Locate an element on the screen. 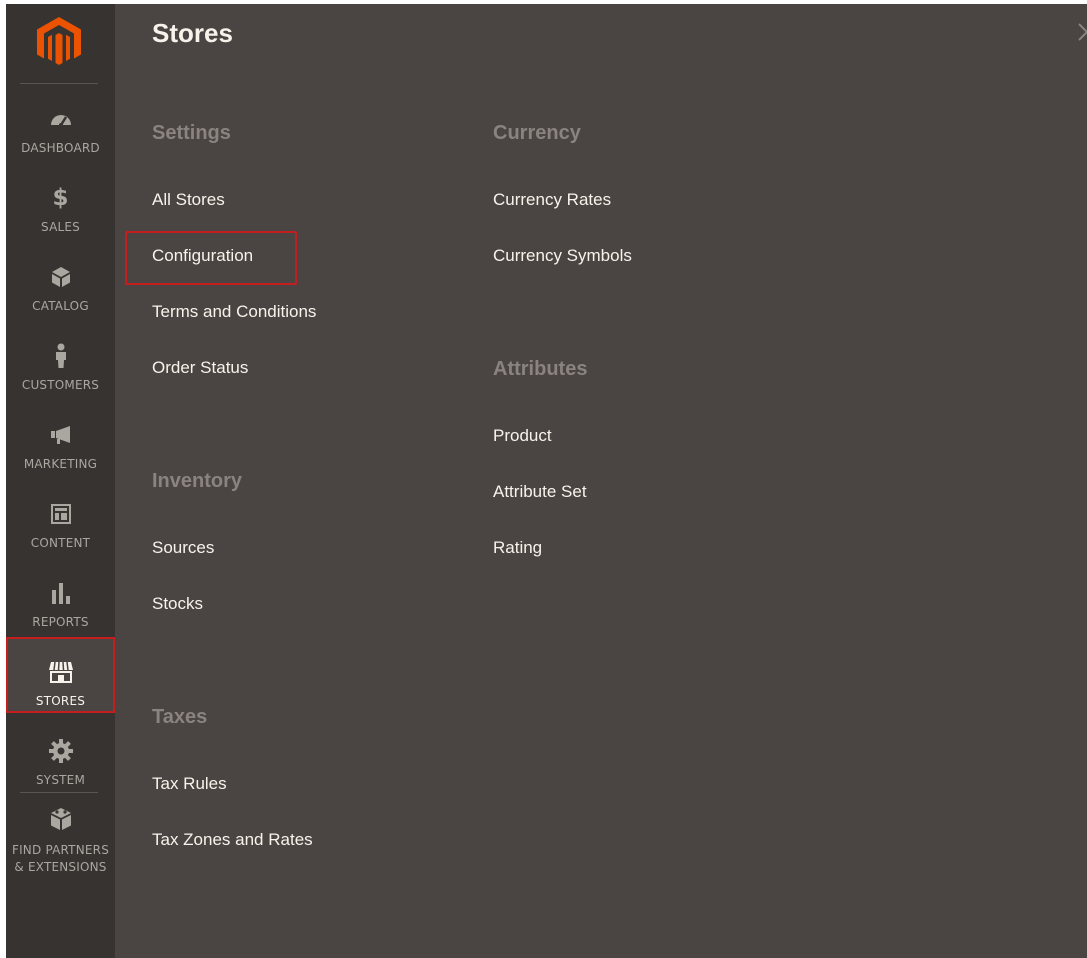 The width and height of the screenshot is (1087, 958). layout-icon is located at coordinates (60, 514).